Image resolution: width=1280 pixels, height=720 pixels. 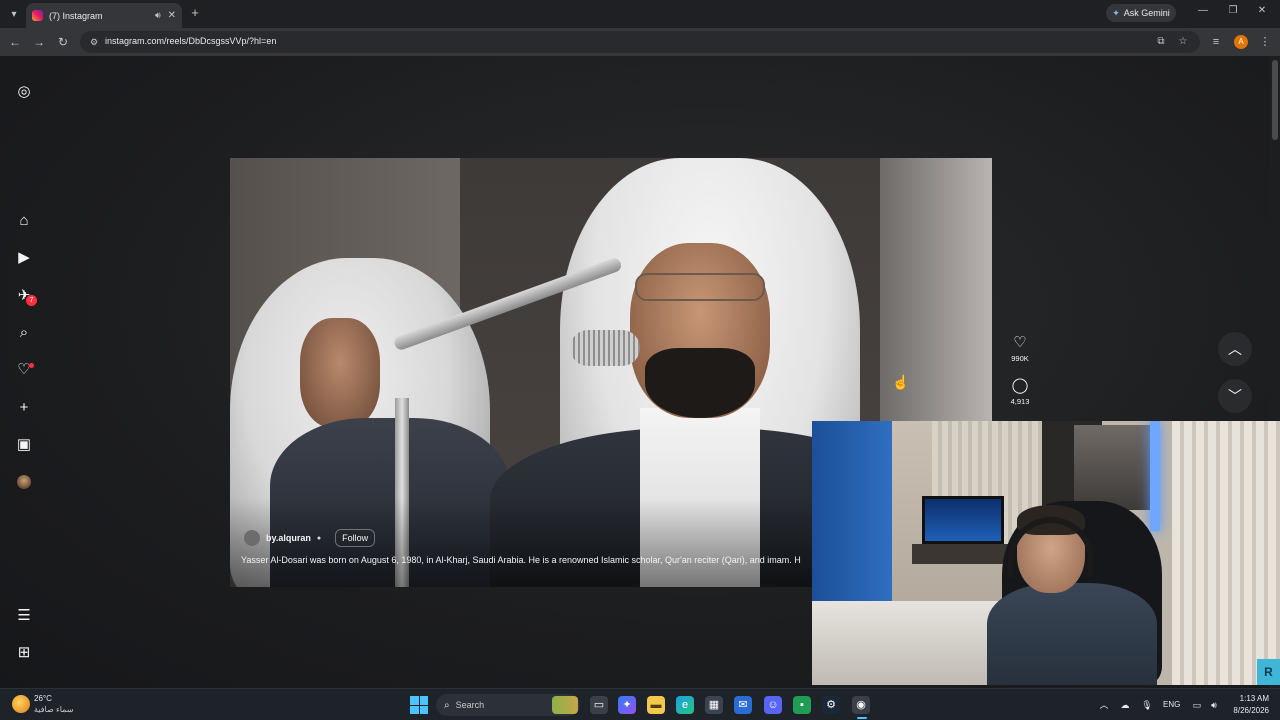 What do you see at coordinates (862, 718) in the screenshot?
I see `chrome-active-indicator` at bounding box center [862, 718].